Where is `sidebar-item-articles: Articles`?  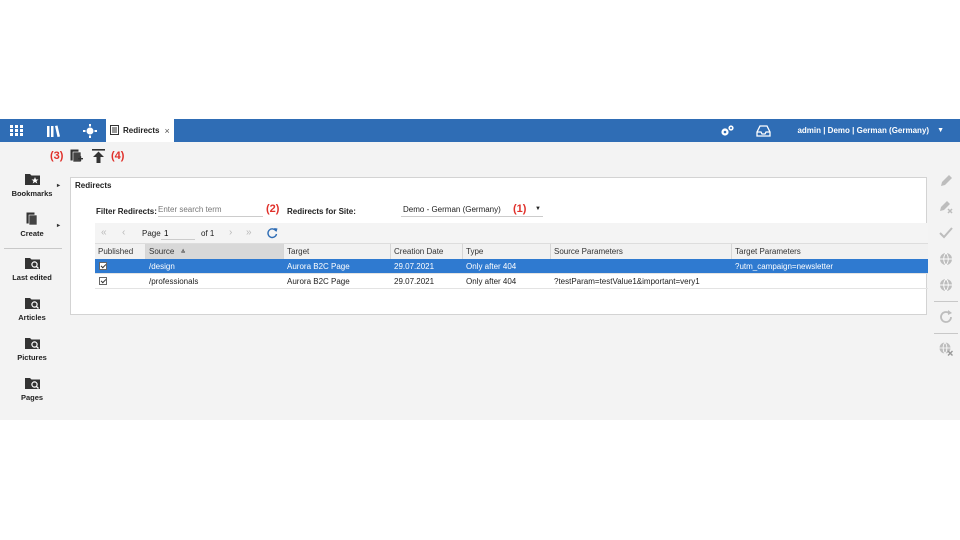 sidebar-item-articles: Articles is located at coordinates (32, 309).